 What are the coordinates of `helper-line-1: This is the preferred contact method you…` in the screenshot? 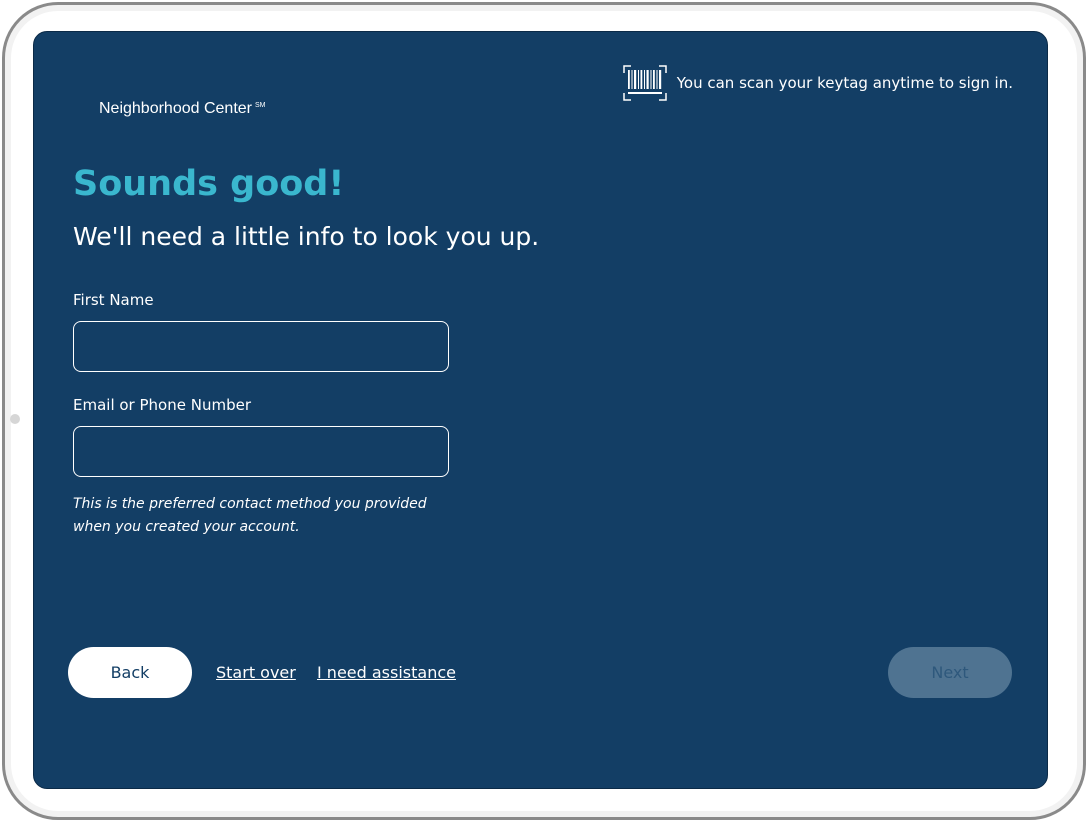 It's located at (250, 504).